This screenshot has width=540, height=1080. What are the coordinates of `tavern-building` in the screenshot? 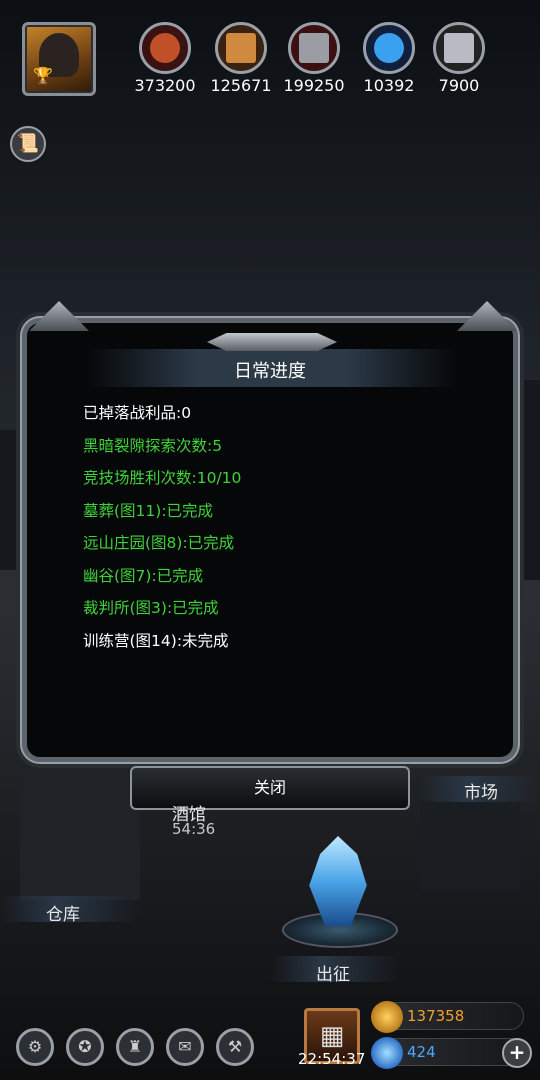 It's located at (80, 830).